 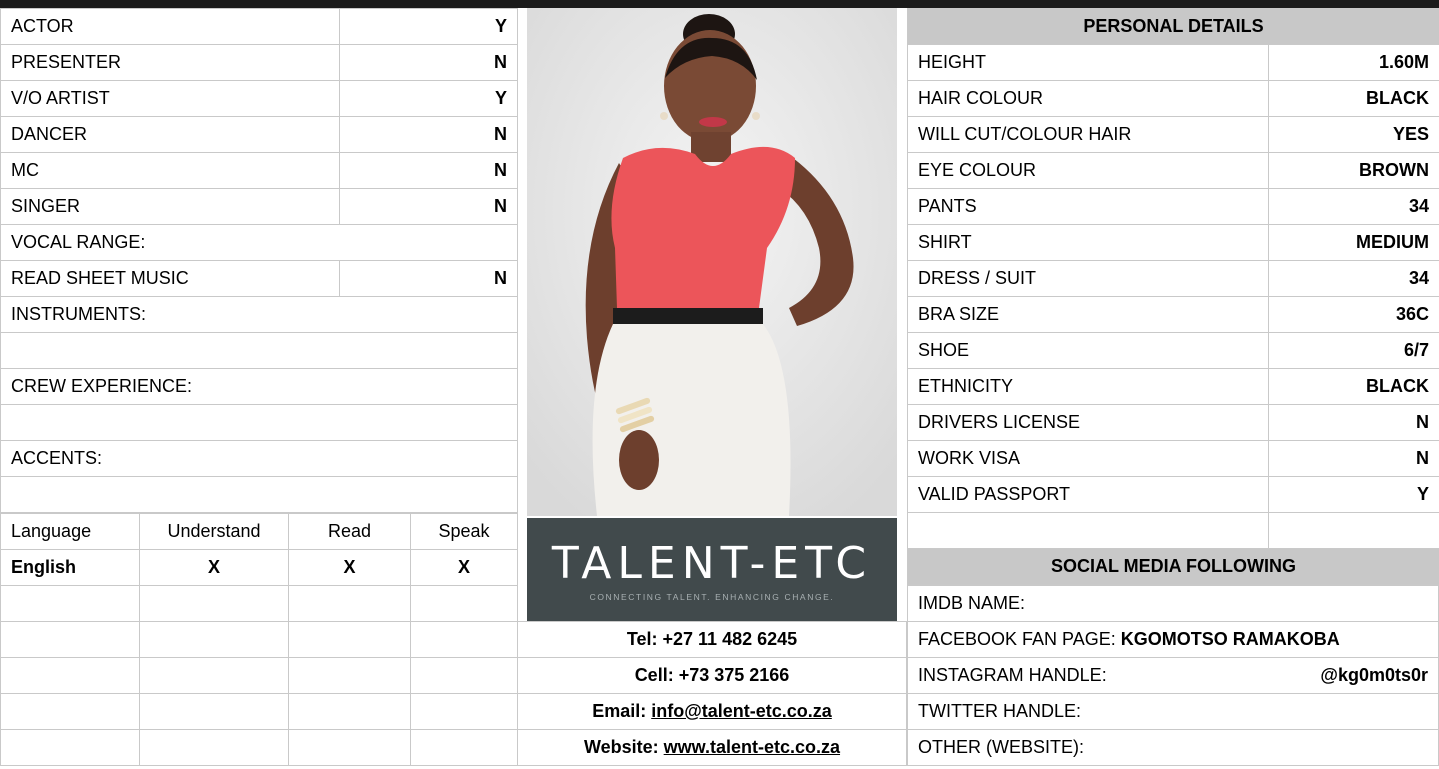 I want to click on detail-label: DRIVERS LICENSE, so click(x=1088, y=422).